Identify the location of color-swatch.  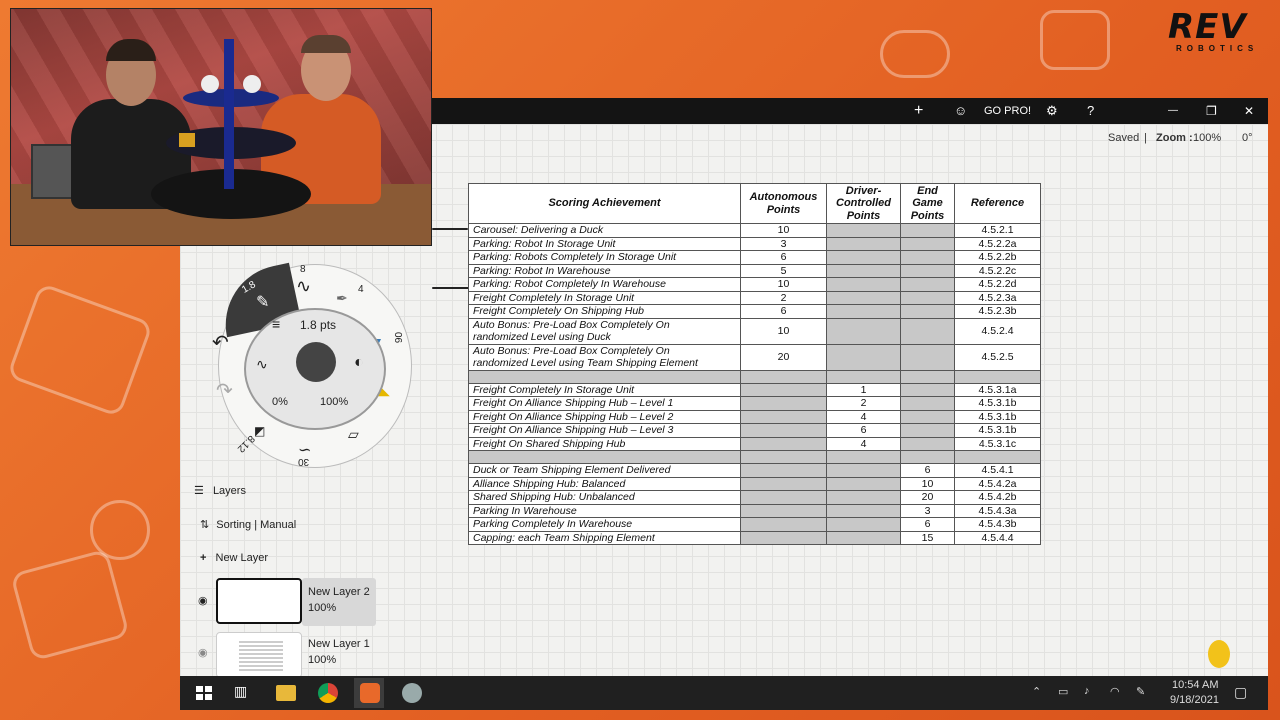
(316, 362).